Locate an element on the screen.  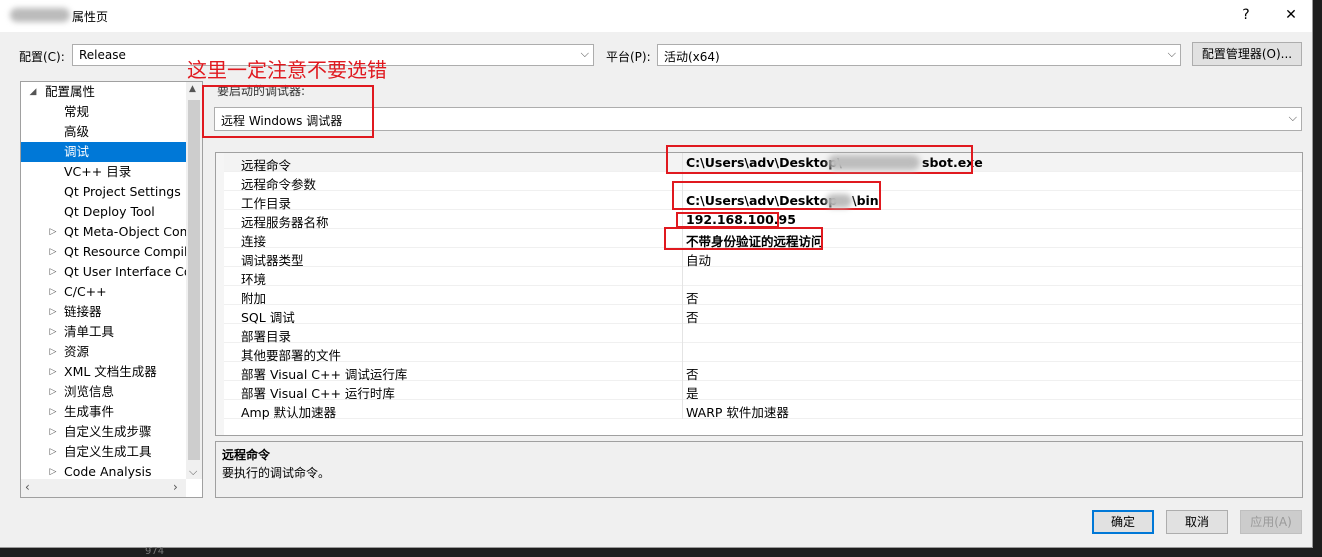
platform-label: 平台(P): is located at coordinates (628, 57).